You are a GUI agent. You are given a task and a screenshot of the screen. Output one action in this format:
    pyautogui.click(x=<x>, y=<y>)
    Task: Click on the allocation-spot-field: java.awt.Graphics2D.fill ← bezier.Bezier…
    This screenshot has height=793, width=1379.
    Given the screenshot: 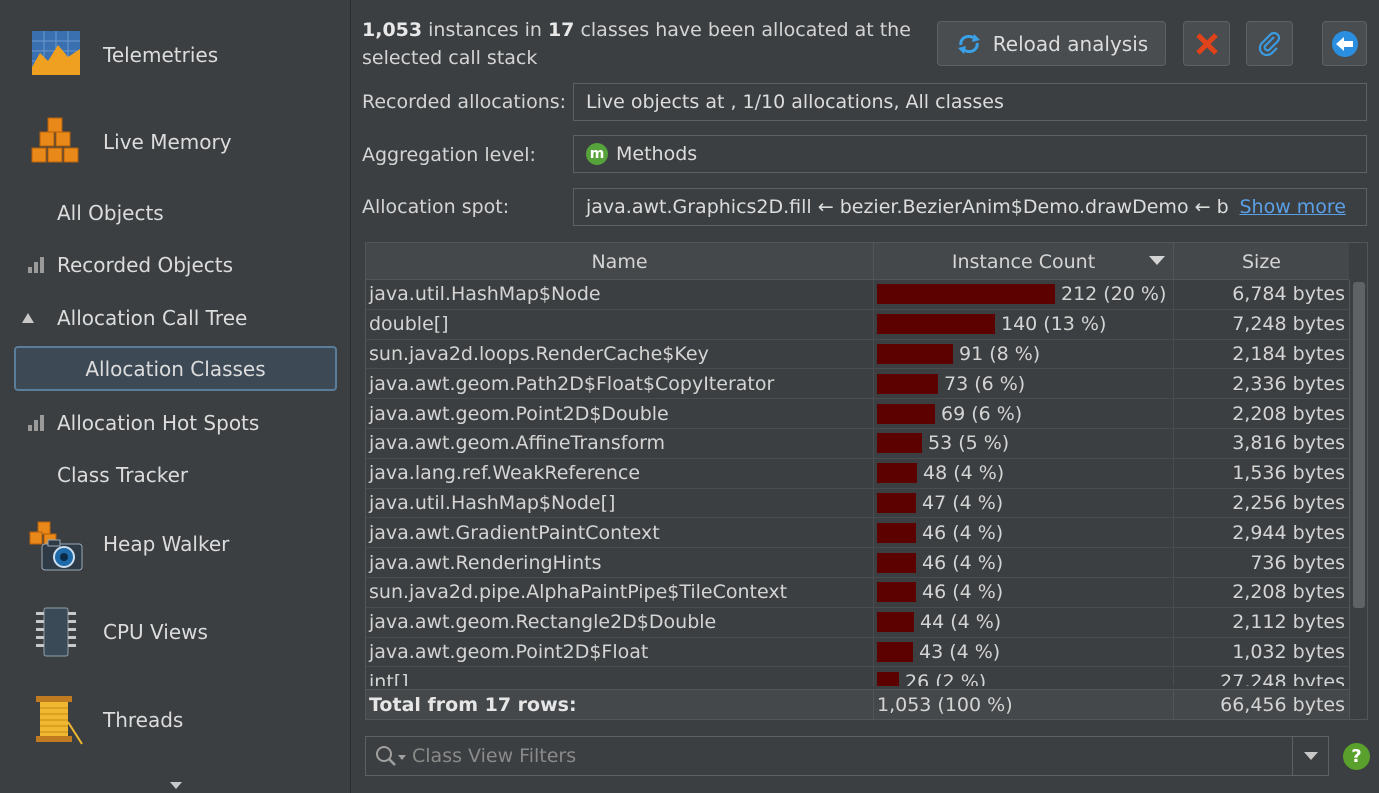 What is the action you would take?
    pyautogui.click(x=970, y=207)
    